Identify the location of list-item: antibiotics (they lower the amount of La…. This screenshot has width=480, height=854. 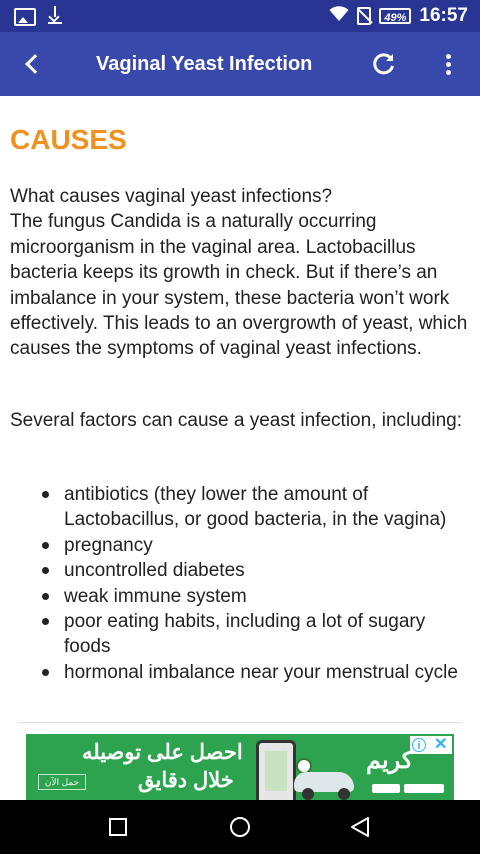
(255, 507).